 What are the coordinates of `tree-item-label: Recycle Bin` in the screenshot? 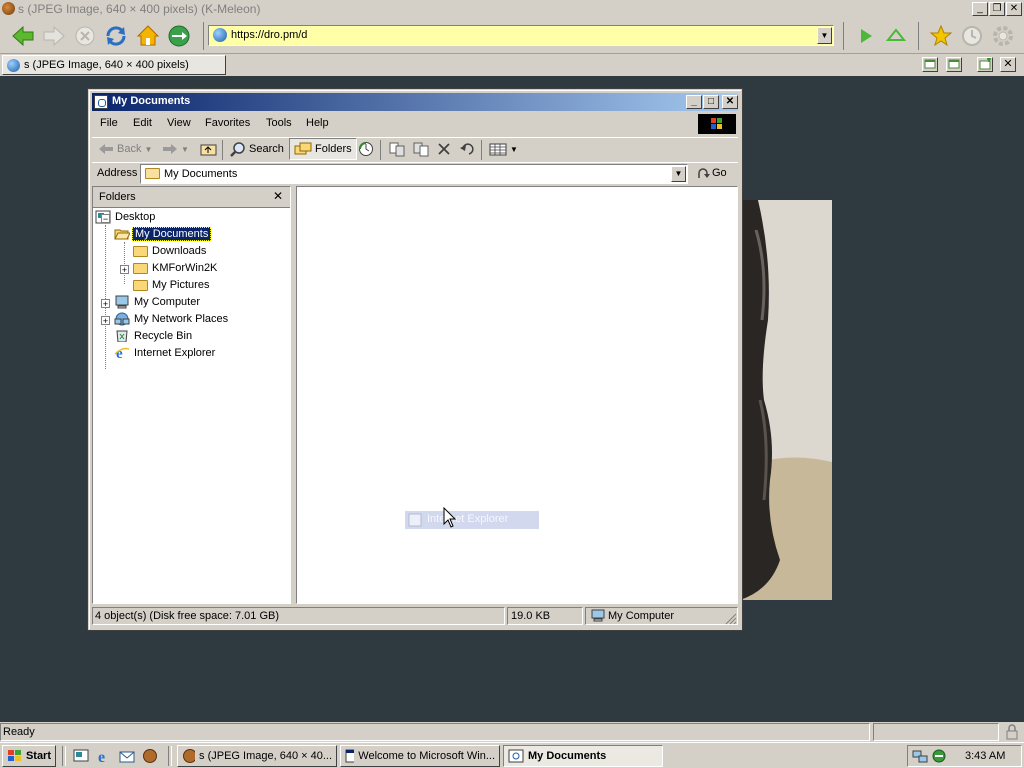 It's located at (163, 336).